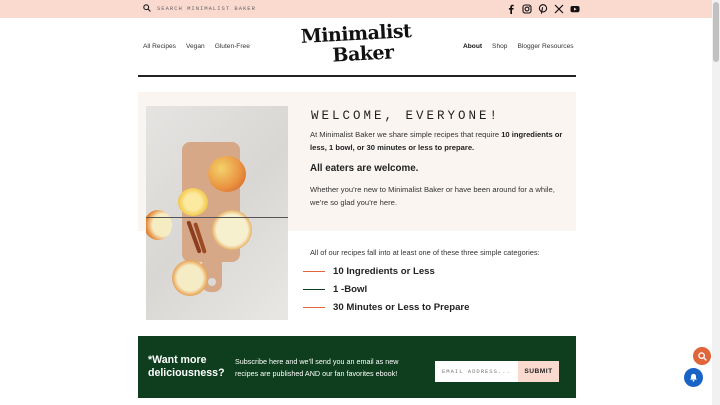  What do you see at coordinates (476, 371) in the screenshot?
I see `email-field` at bounding box center [476, 371].